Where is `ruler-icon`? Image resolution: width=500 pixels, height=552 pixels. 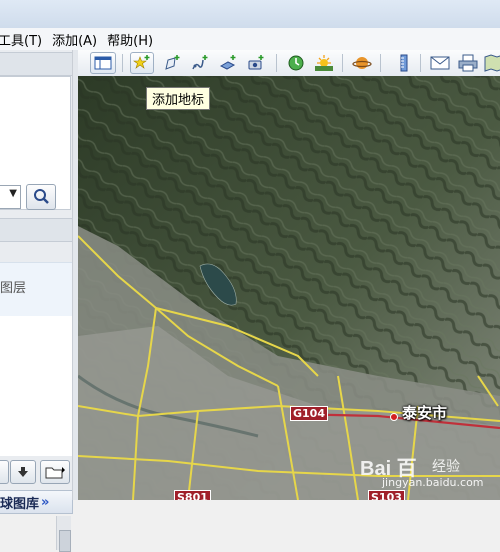
ruler-icon is located at coordinates (404, 63).